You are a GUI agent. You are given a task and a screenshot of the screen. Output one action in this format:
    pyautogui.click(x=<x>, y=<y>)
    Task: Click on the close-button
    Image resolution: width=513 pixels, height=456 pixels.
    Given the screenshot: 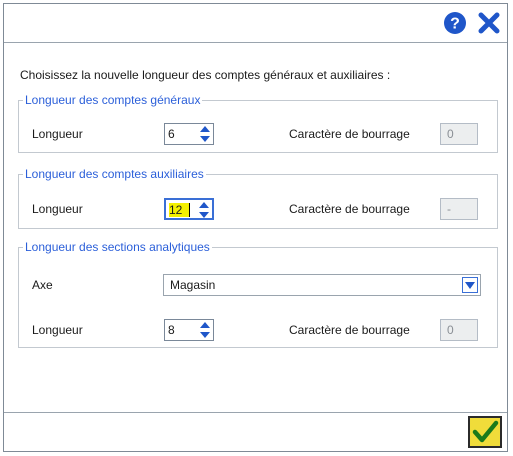 What is the action you would take?
    pyautogui.click(x=489, y=23)
    